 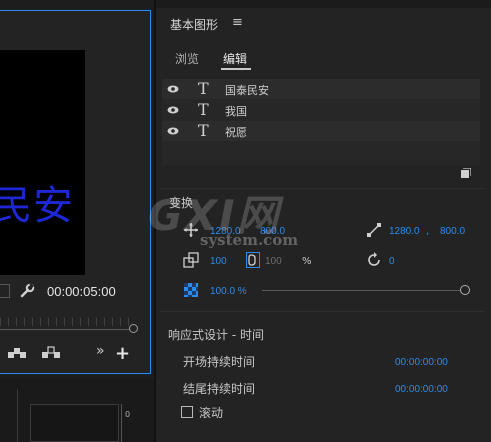 What do you see at coordinates (121, 423) in the screenshot?
I see `meter-scale` at bounding box center [121, 423].